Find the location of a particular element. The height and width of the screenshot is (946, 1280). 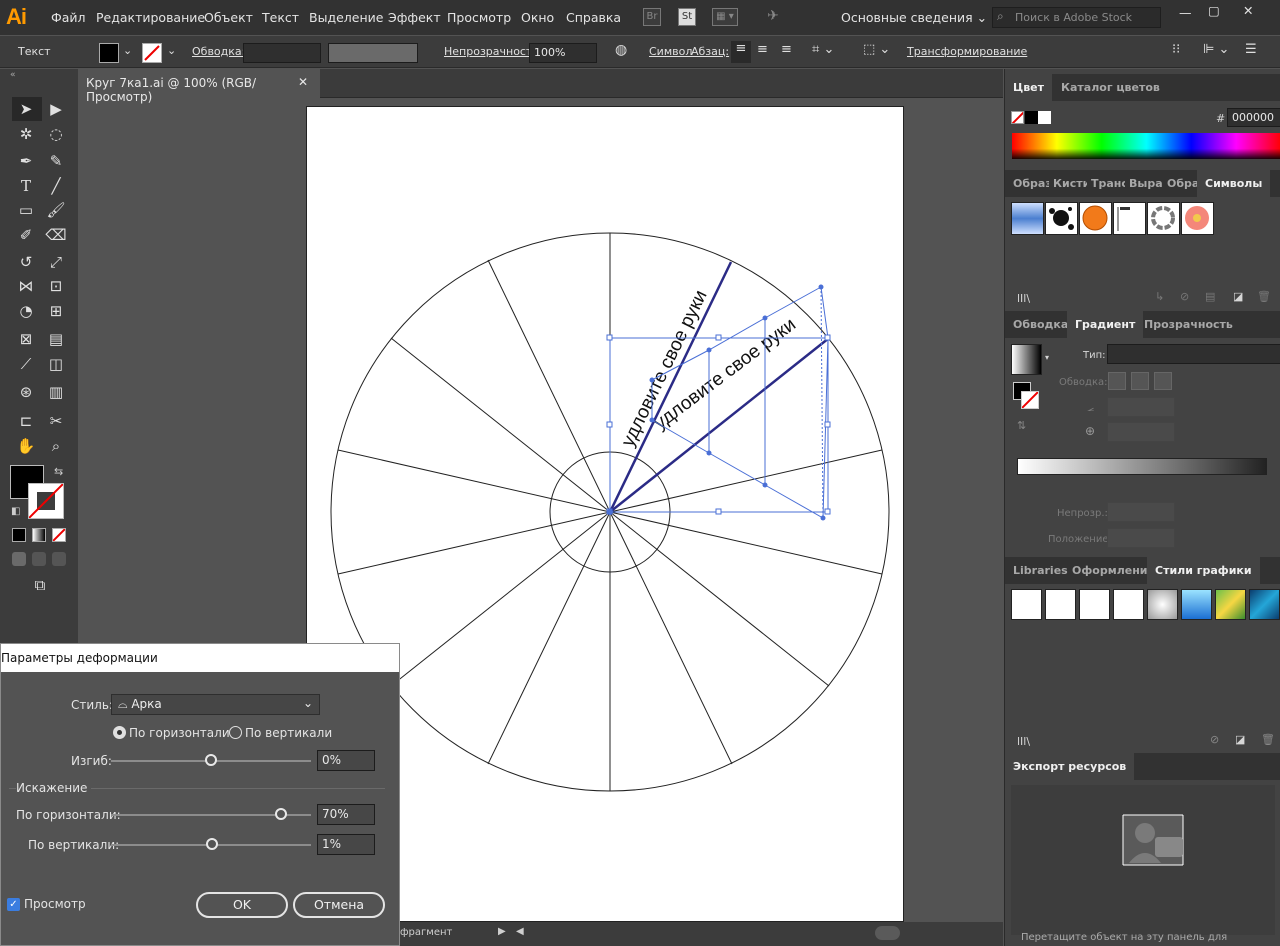

preview-label: Просмотр is located at coordinates (55, 904).